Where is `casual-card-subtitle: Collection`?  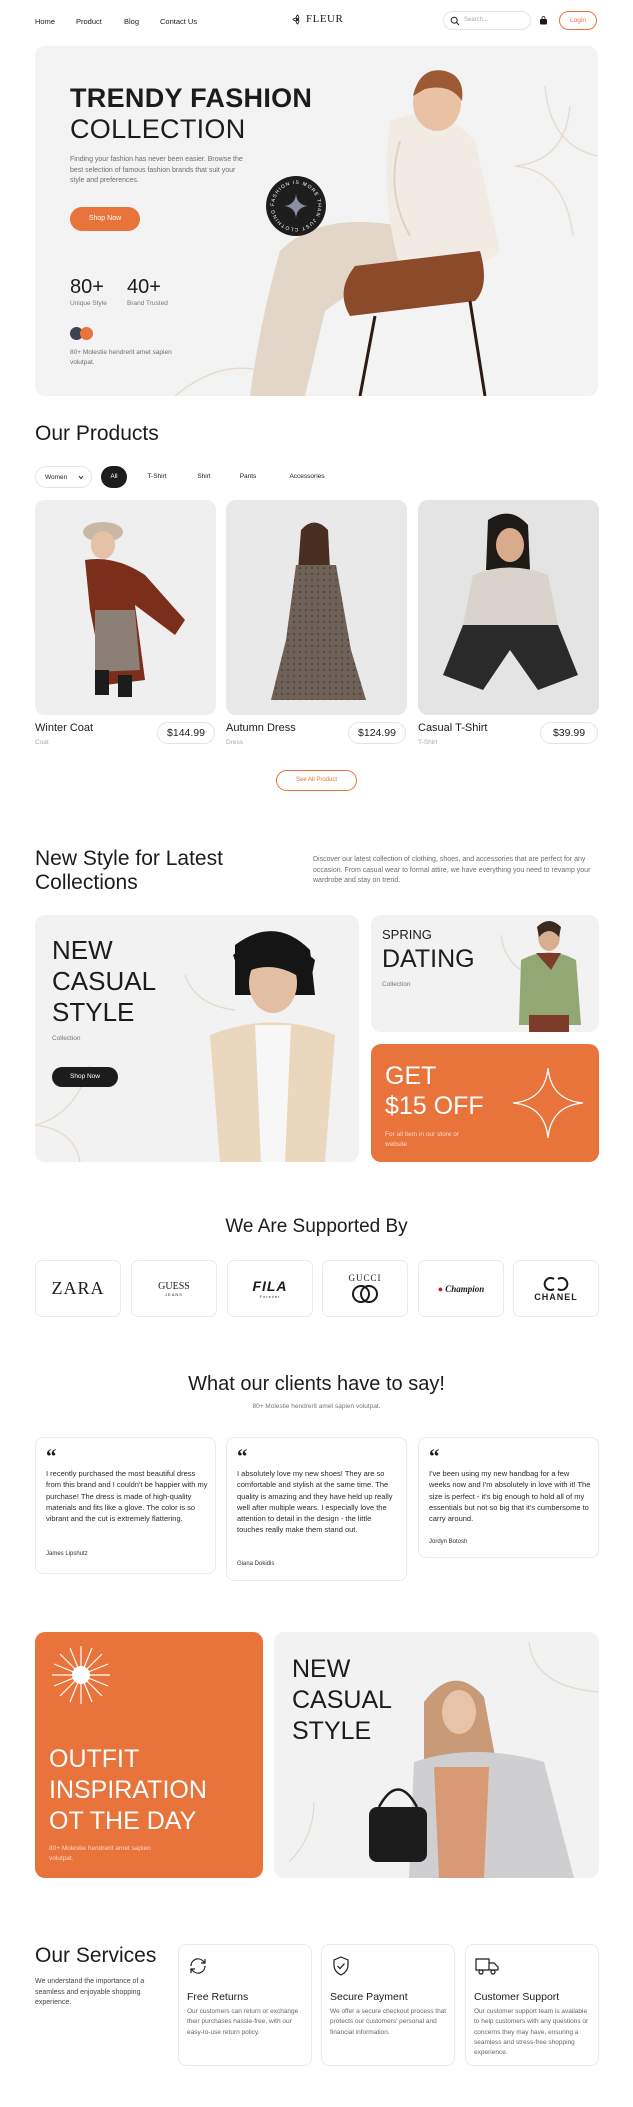 casual-card-subtitle: Collection is located at coordinates (66, 1038).